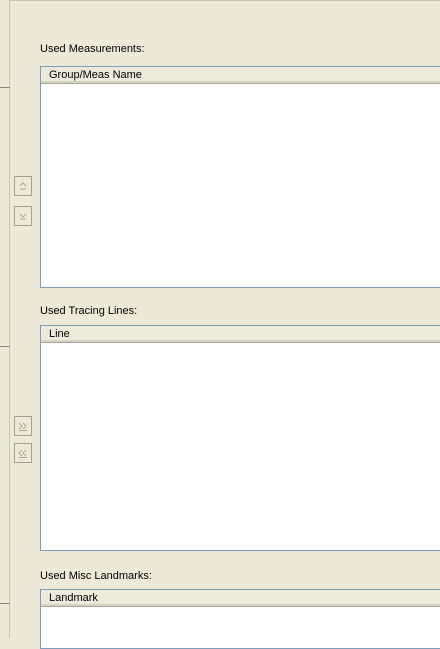 The height and width of the screenshot is (649, 440). I want to click on used-measurements-label: Used Measurements:, so click(92, 49).